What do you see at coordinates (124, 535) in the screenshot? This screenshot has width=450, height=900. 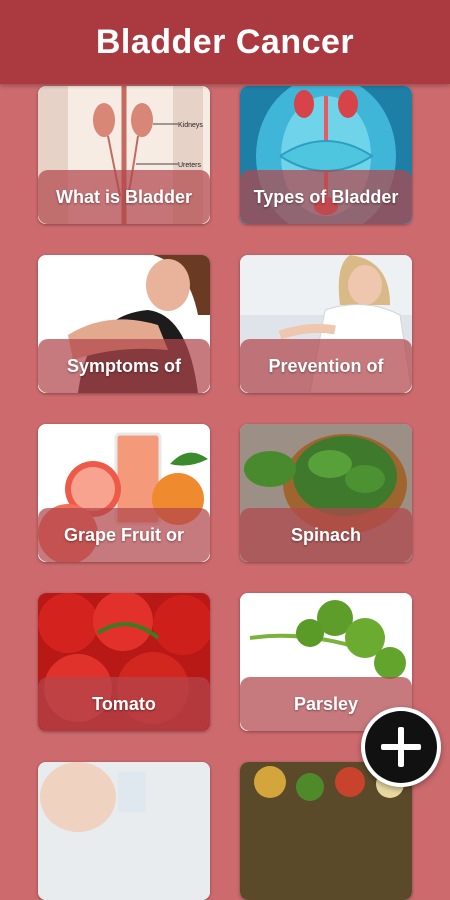 I see `card-label: Grape Fruit or` at bounding box center [124, 535].